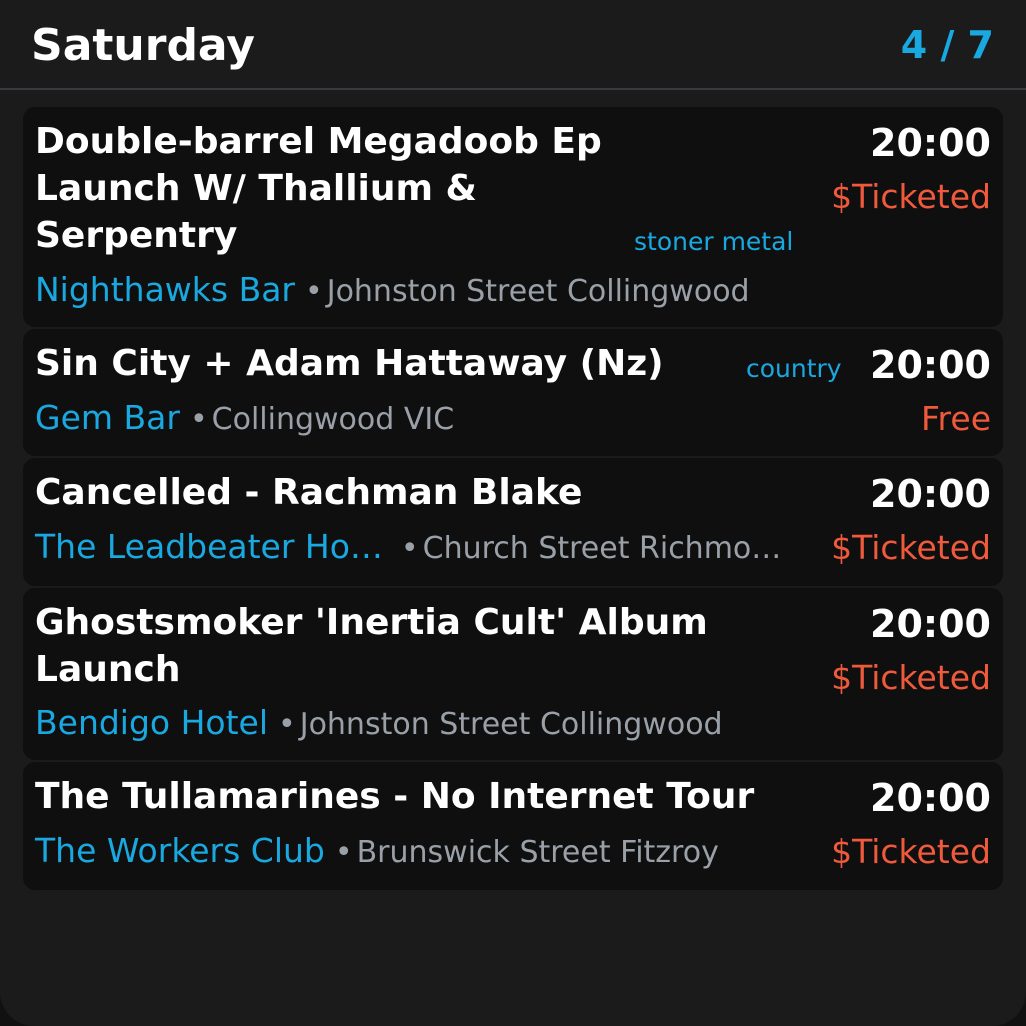 The image size is (1026, 1026). Describe the element at coordinates (513, 45) in the screenshot. I see `header: Saturday 4 / 7` at that location.